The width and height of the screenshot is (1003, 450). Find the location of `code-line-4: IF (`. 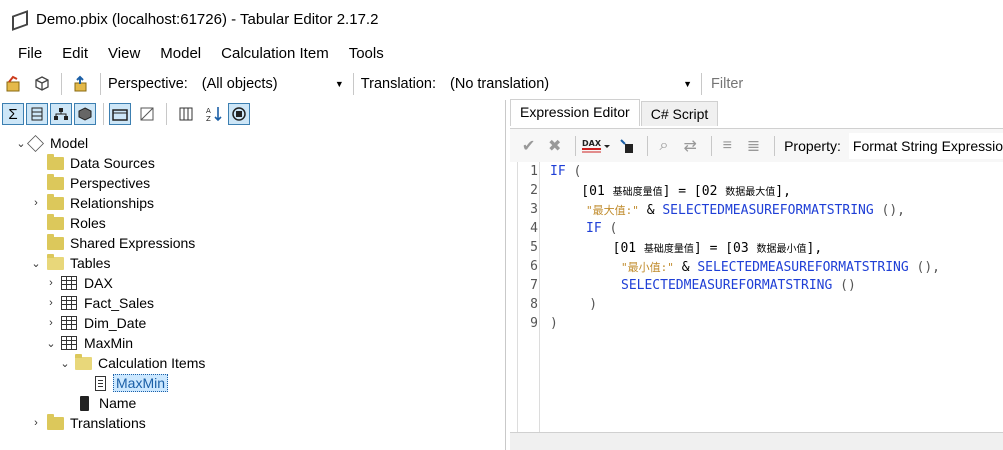

code-line-4: IF ( is located at coordinates (601, 228).